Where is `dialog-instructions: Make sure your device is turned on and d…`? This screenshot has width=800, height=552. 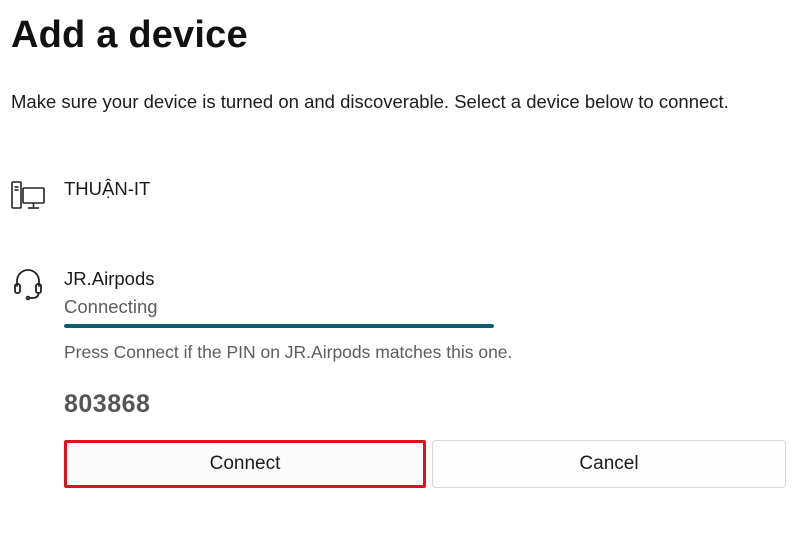 dialog-instructions: Make sure your device is turned on and d… is located at coordinates (370, 101).